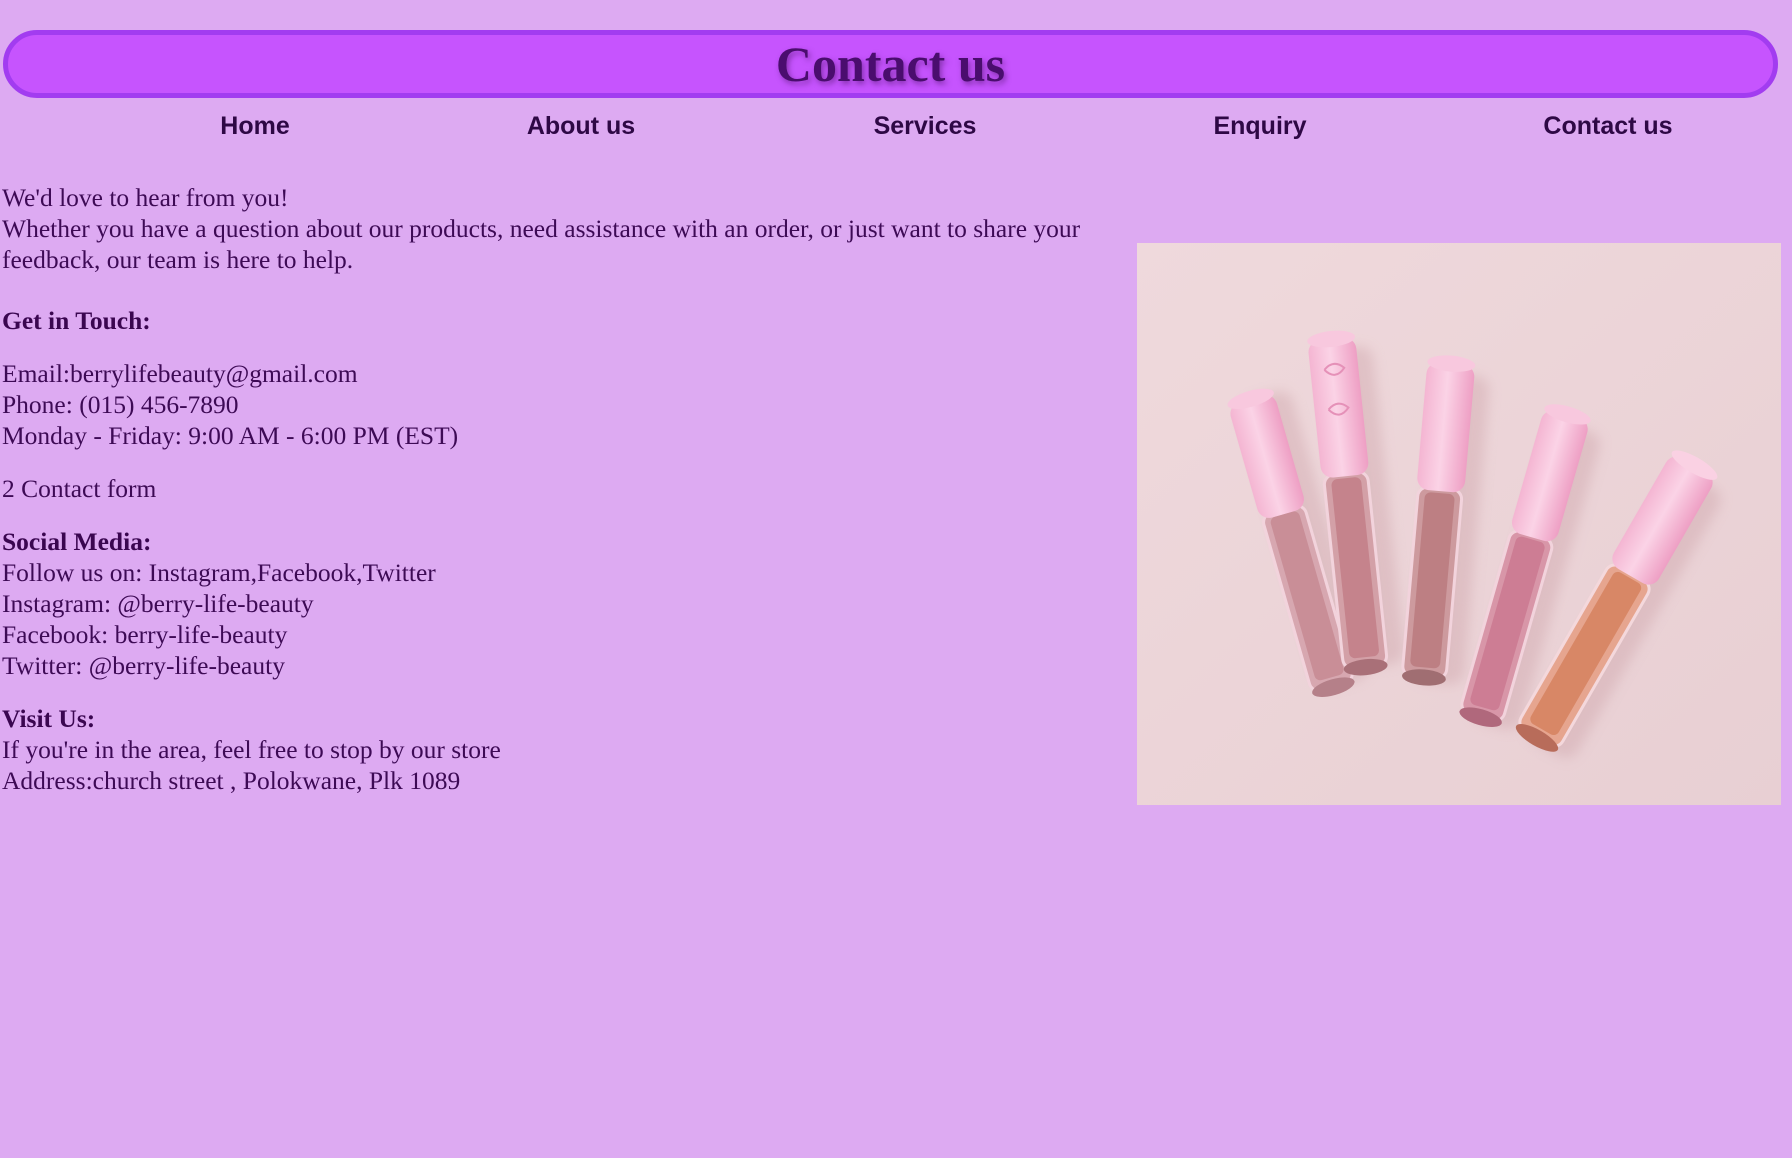  What do you see at coordinates (925, 126) in the screenshot?
I see `nav-link-services: Services` at bounding box center [925, 126].